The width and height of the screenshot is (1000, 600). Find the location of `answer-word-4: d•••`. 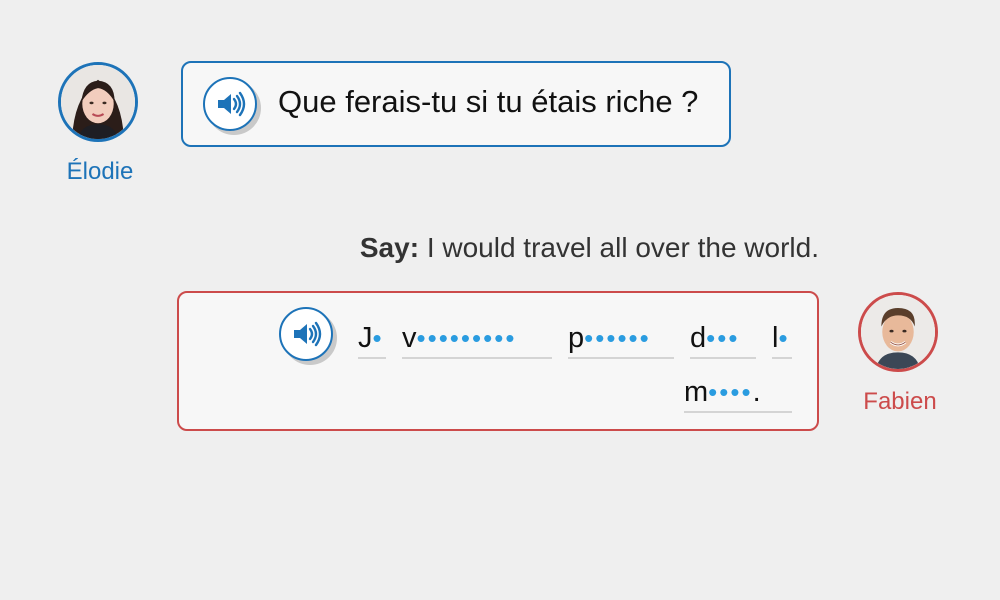

answer-word-4: d••• is located at coordinates (723, 340).